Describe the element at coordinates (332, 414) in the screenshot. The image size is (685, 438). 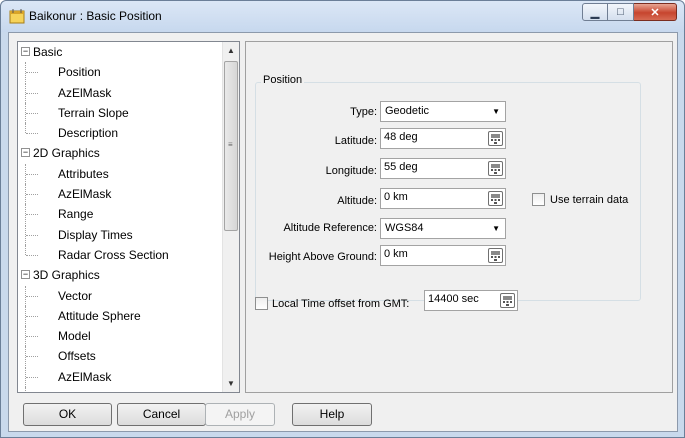
I see `help-button: Help` at that location.